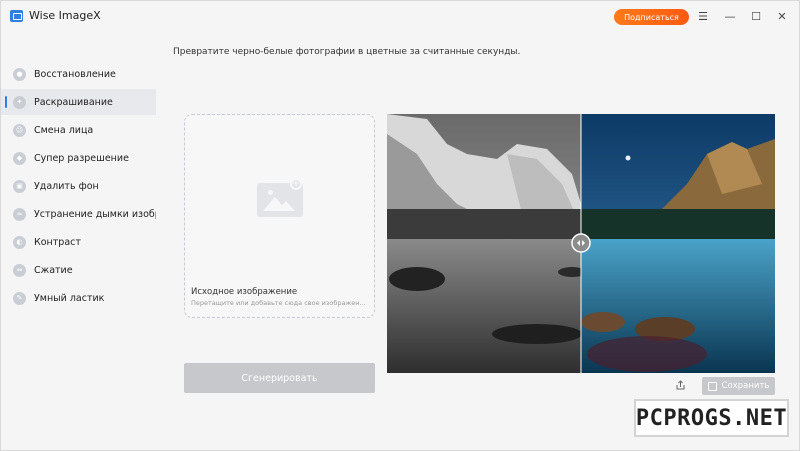  Describe the element at coordinates (296, 184) in the screenshot. I see `add-image-icon: +` at that location.